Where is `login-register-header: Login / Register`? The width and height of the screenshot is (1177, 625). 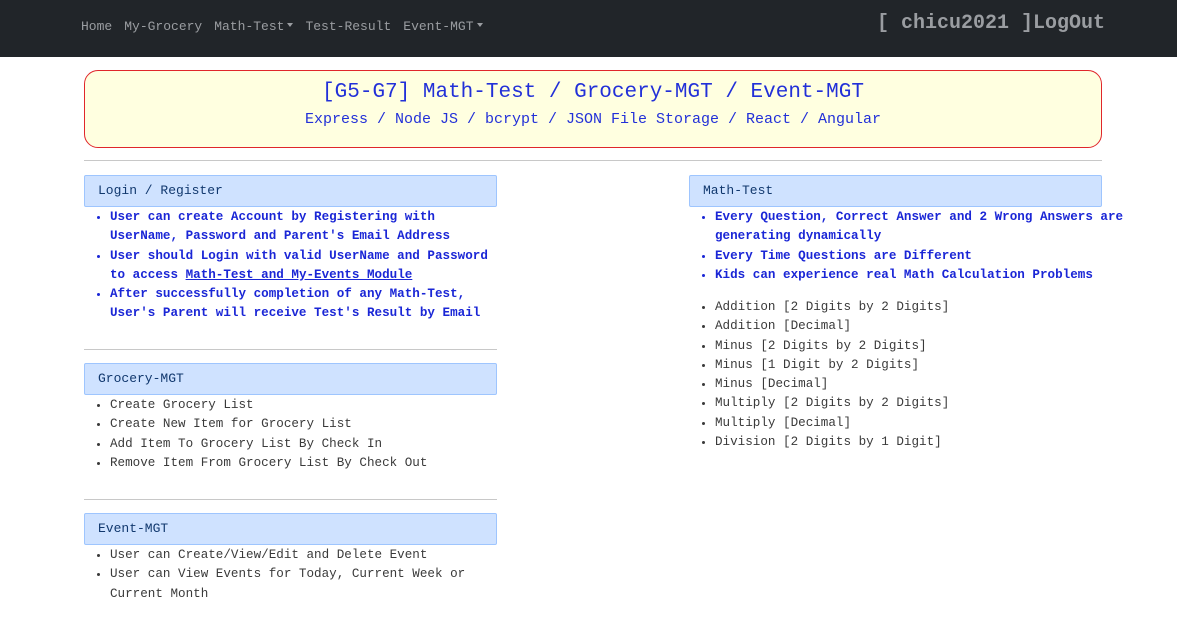
login-register-header: Login / Register is located at coordinates (290, 191).